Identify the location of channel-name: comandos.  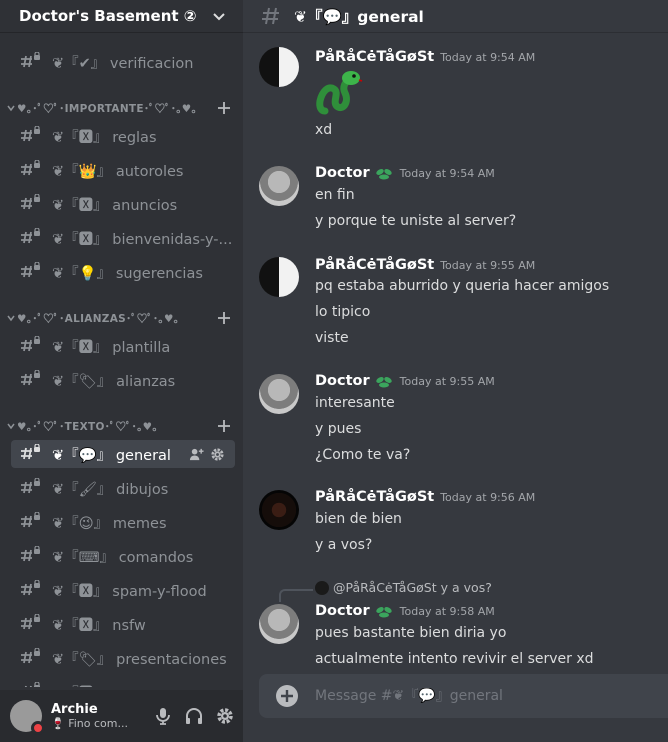
(156, 557).